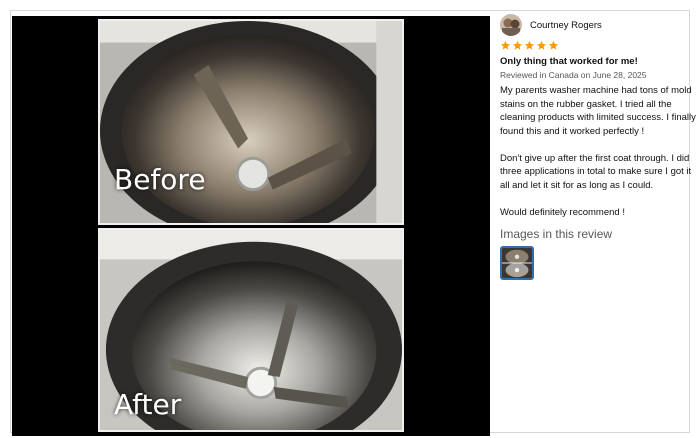 Image resolution: width=700 pixels, height=438 pixels. I want to click on star-rating, so click(598, 46).